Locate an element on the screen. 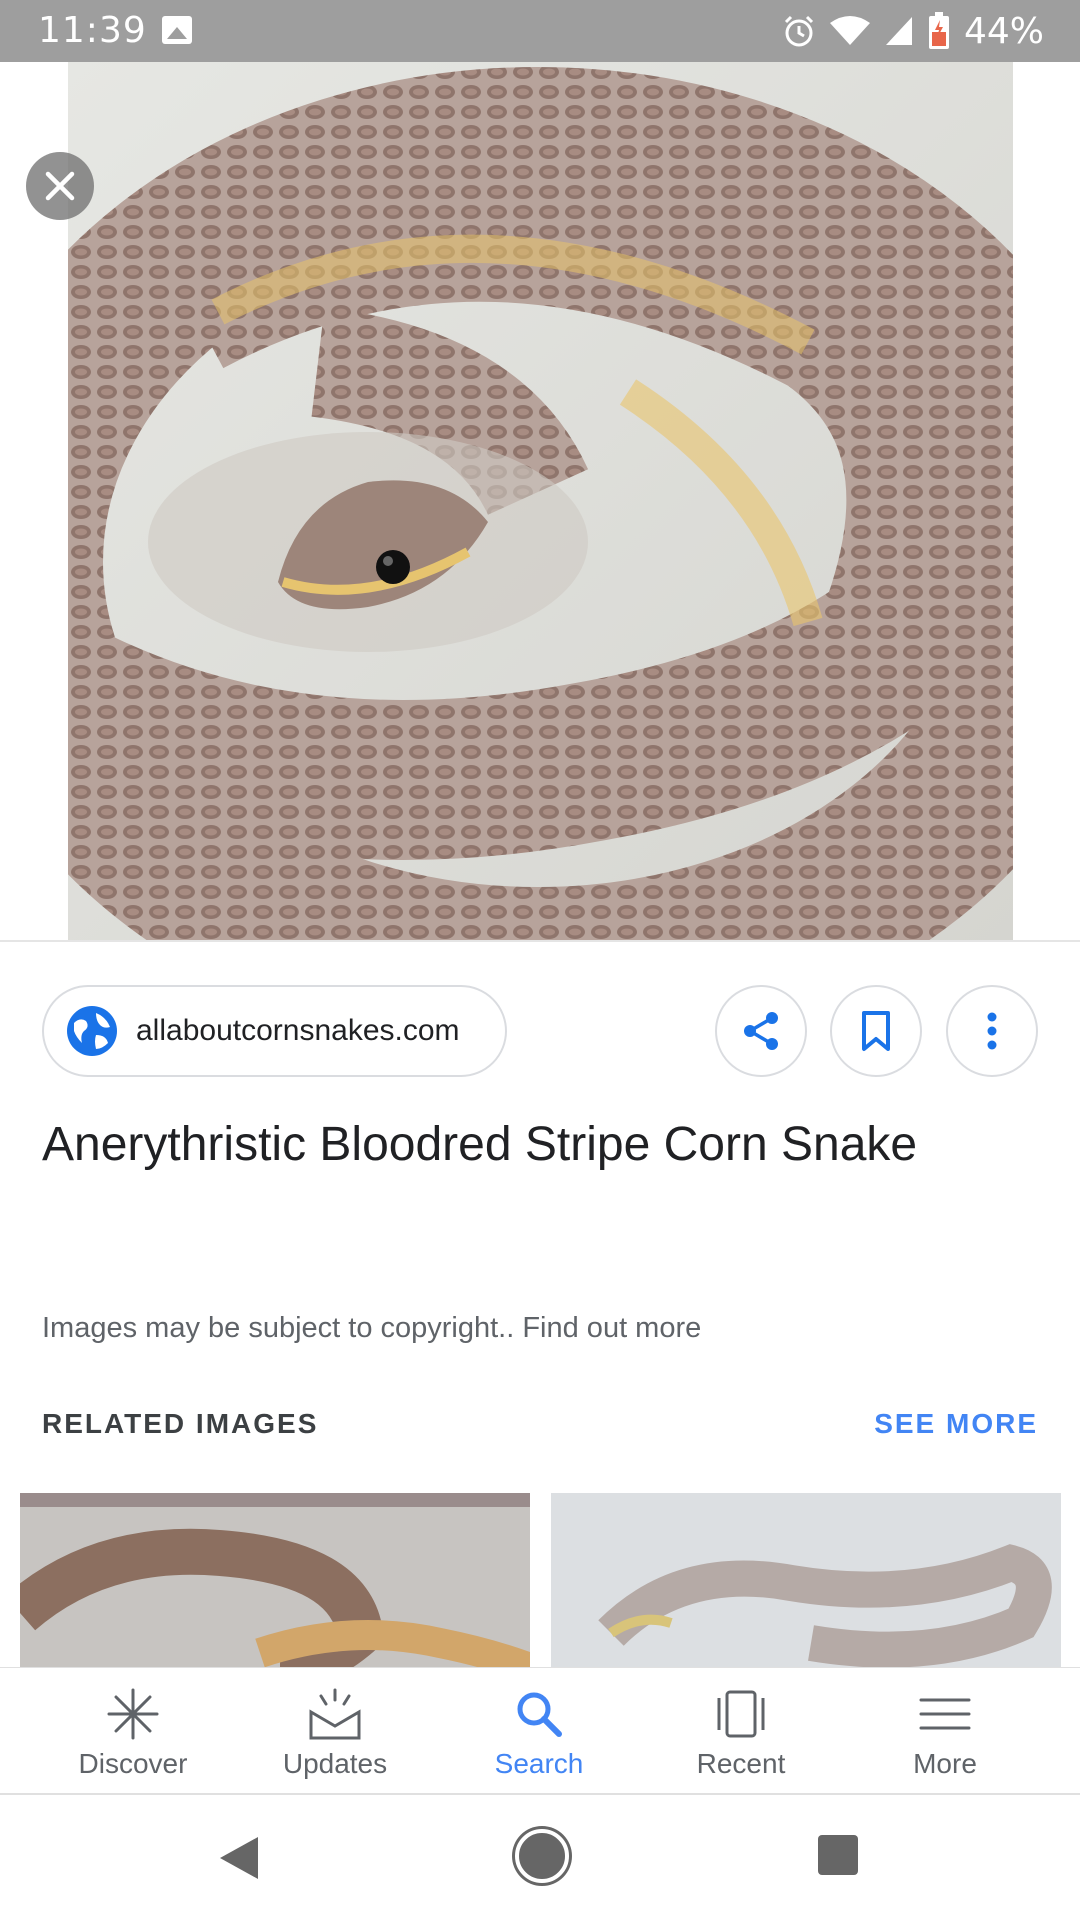  bookmark-icon is located at coordinates (876, 1031).